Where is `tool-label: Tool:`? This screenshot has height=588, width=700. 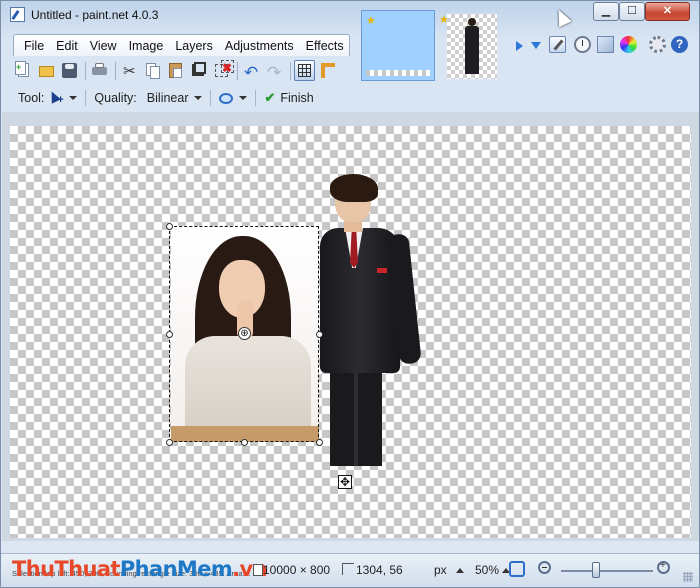
tool-label: Tool: is located at coordinates (31, 98).